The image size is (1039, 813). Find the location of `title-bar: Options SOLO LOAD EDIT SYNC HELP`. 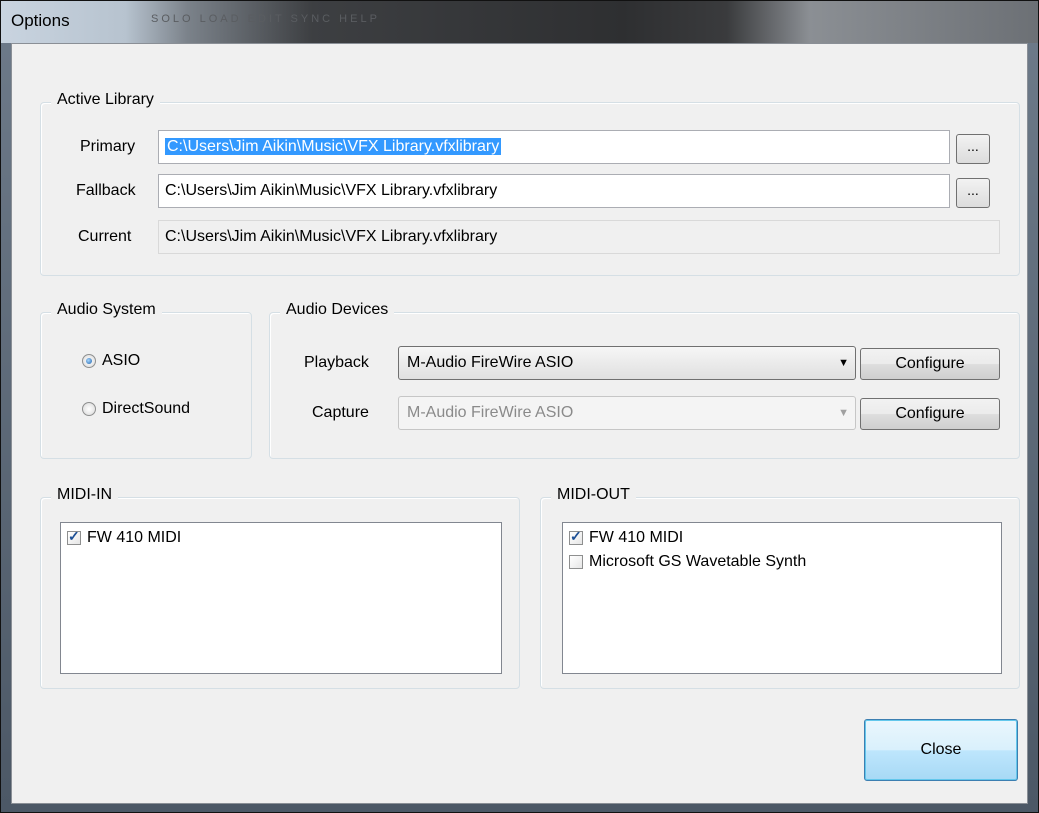

title-bar: Options SOLO LOAD EDIT SYNC HELP is located at coordinates (519, 22).